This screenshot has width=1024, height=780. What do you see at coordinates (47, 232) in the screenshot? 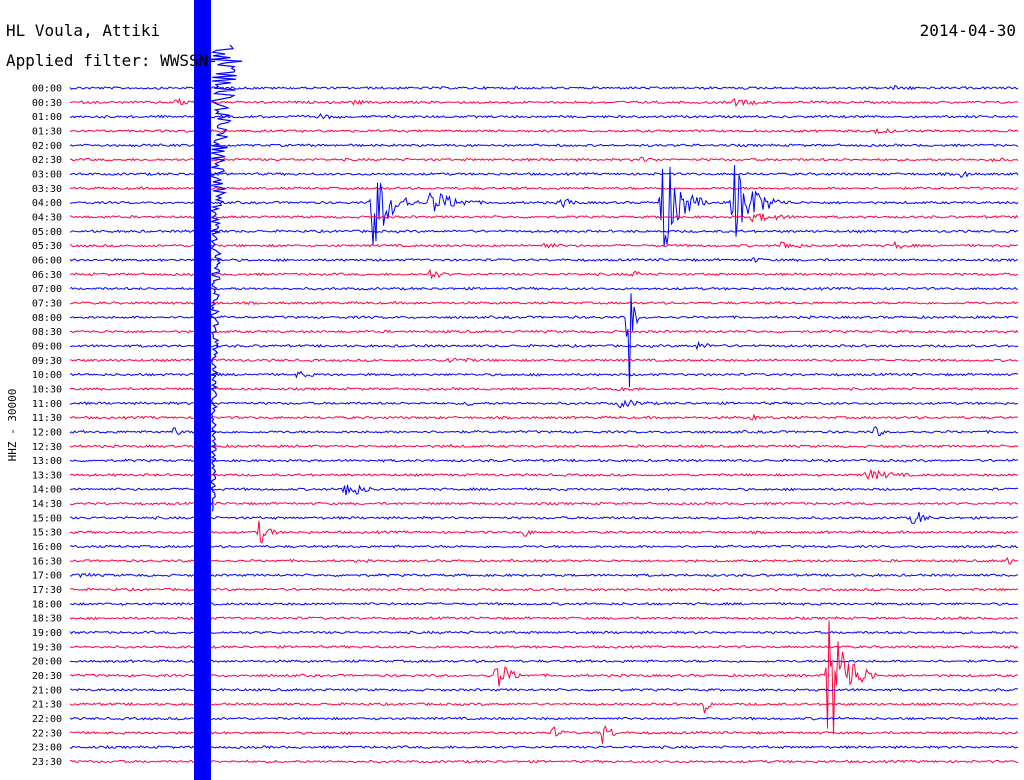
I see `row-time-label: 05:00` at bounding box center [47, 232].